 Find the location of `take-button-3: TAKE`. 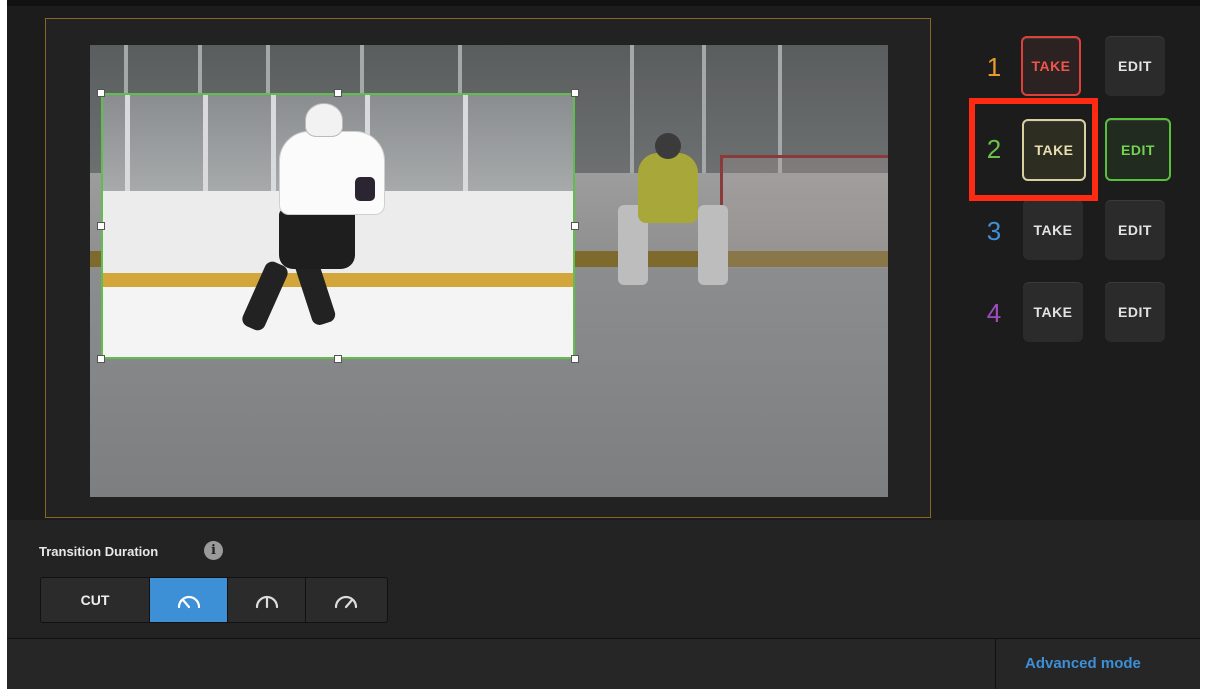

take-button-3: TAKE is located at coordinates (1053, 230).